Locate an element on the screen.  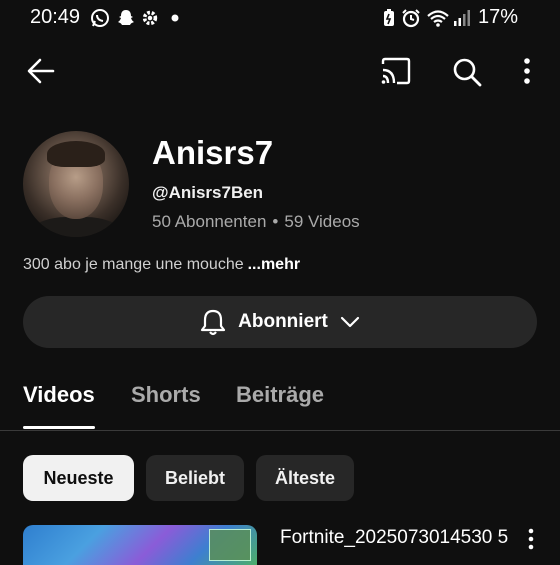
more-vert-icon is located at coordinates (527, 71).